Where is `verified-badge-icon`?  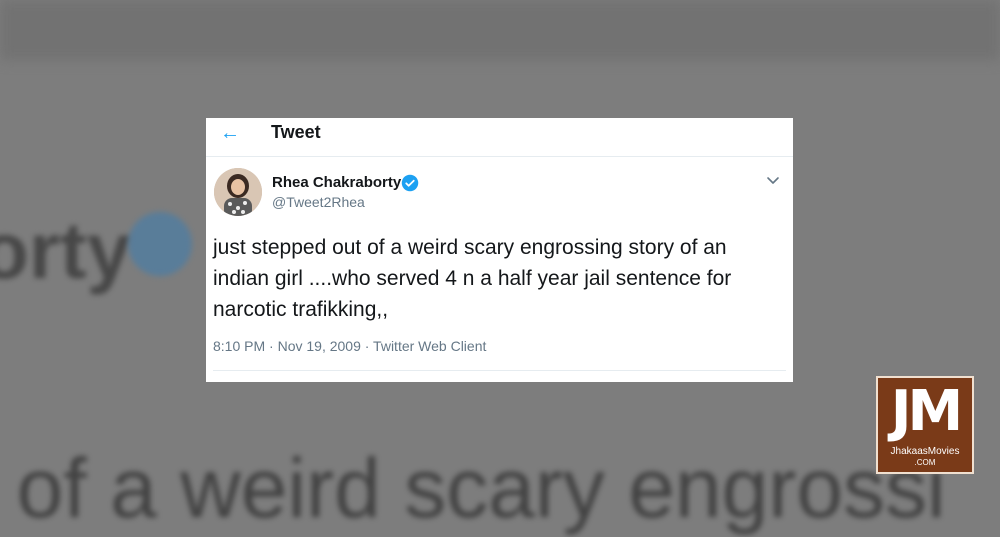 verified-badge-icon is located at coordinates (410, 183).